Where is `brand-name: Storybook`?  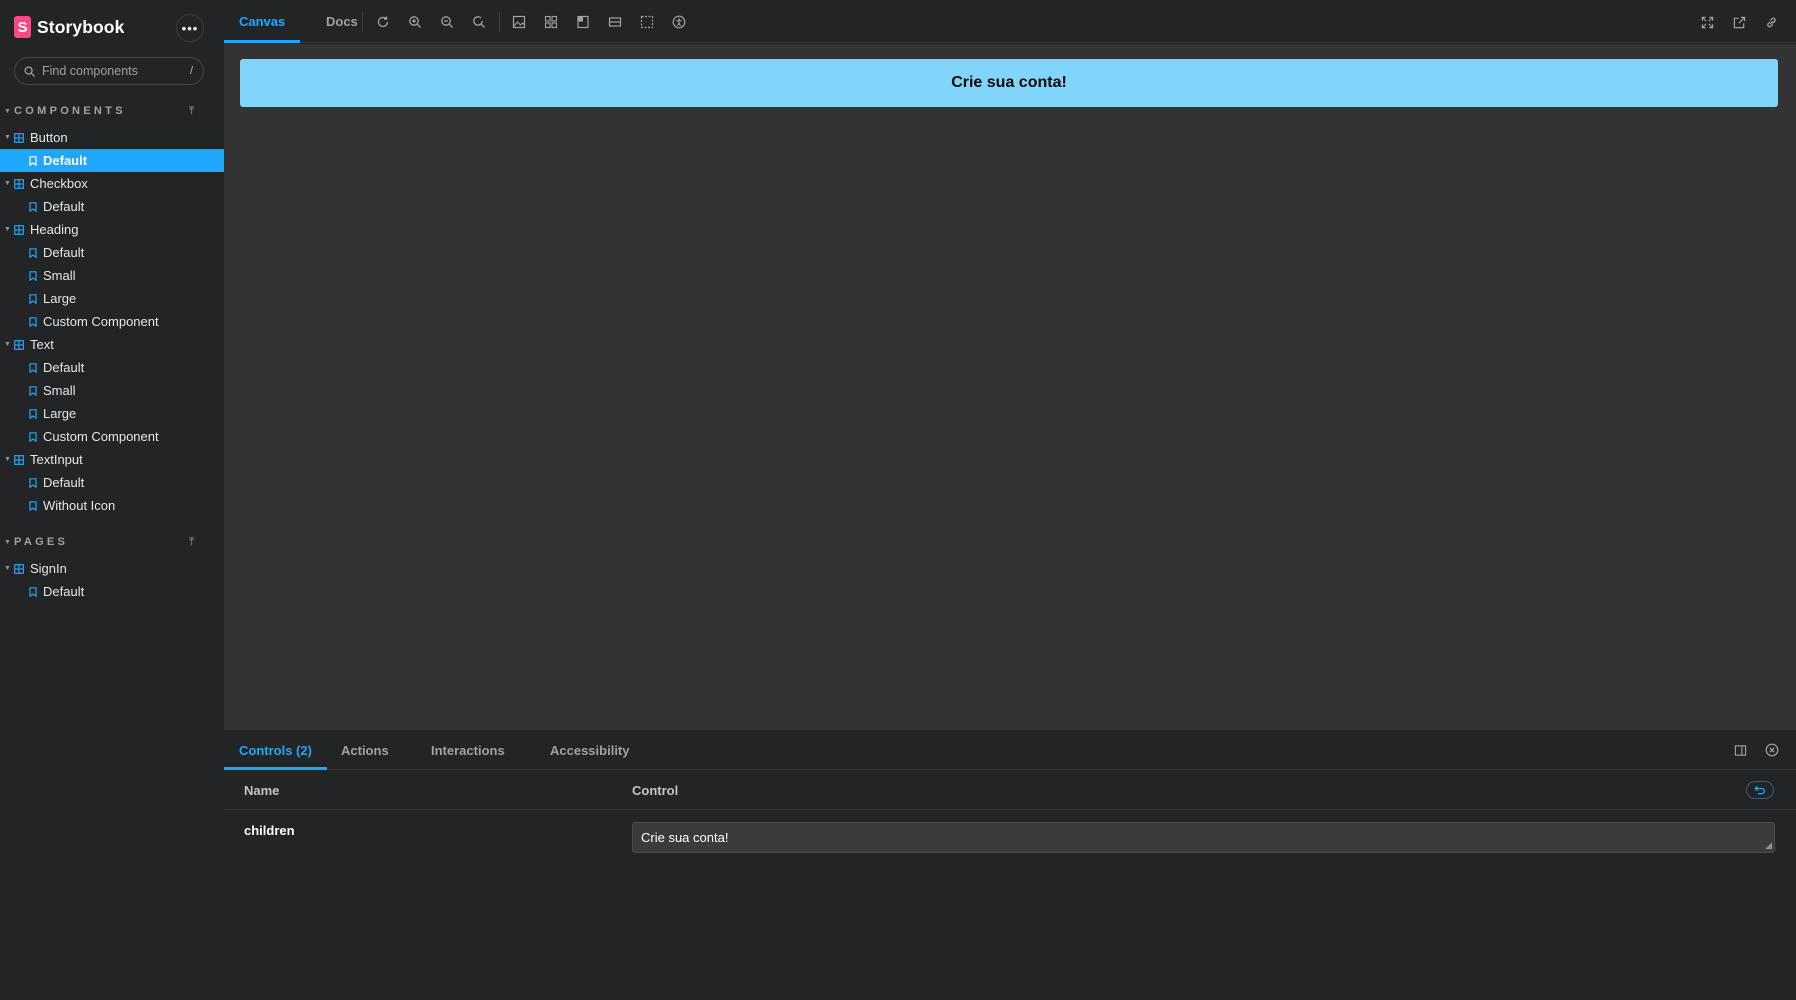 brand-name: Storybook is located at coordinates (81, 26).